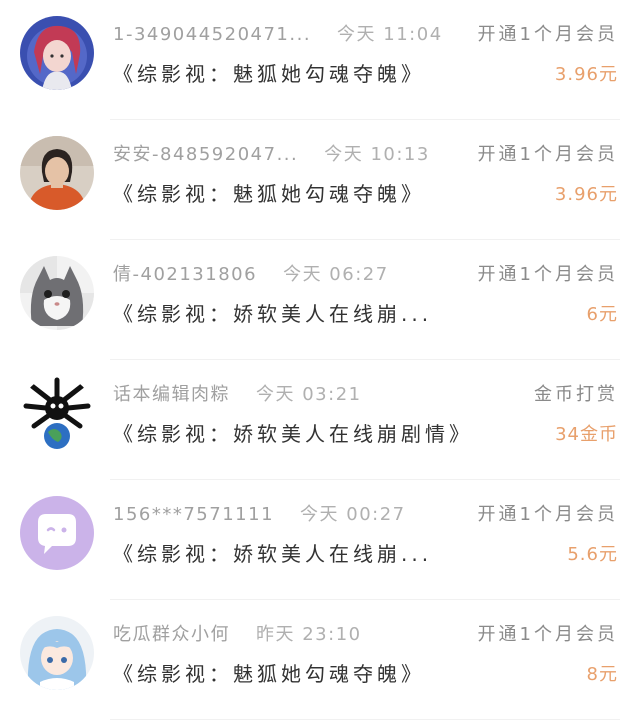 This screenshot has width=640, height=720. What do you see at coordinates (390, 34) in the screenshot?
I see `timestamp: 今天 11:04` at bounding box center [390, 34].